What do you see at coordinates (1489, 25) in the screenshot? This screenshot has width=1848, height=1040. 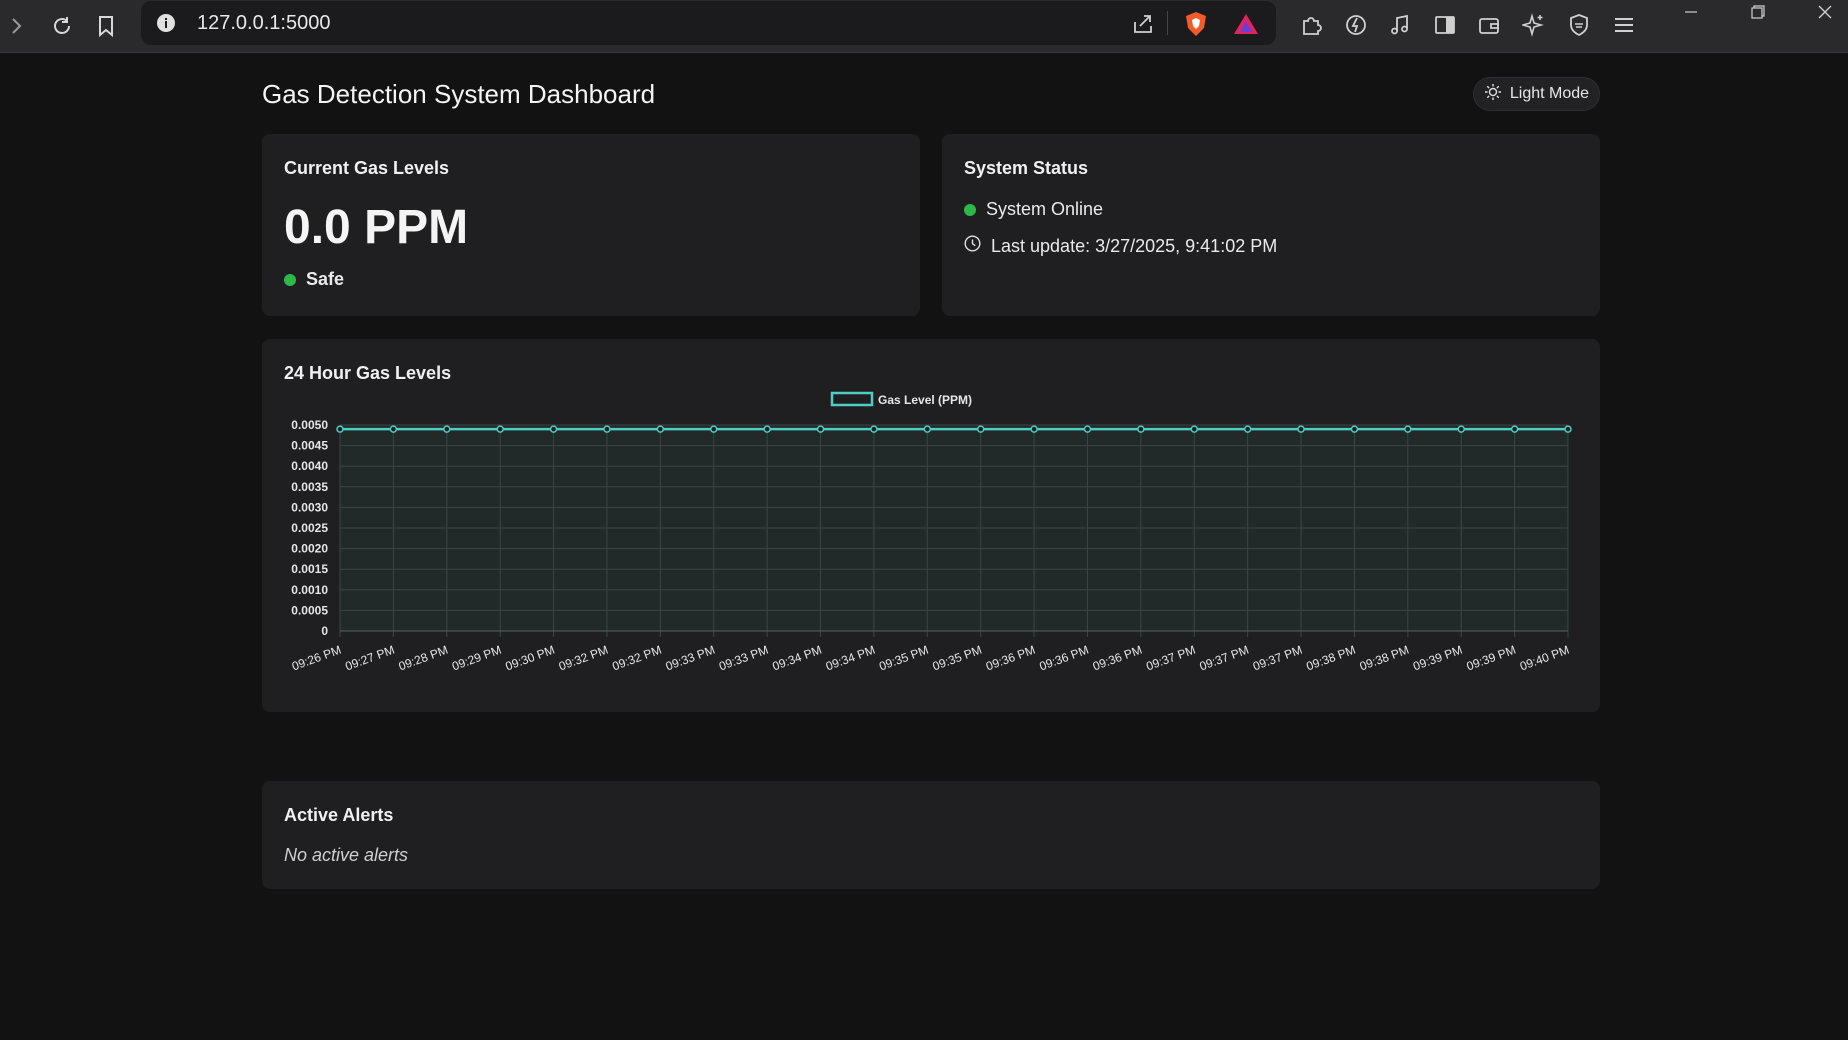 I see `wallet-icon` at bounding box center [1489, 25].